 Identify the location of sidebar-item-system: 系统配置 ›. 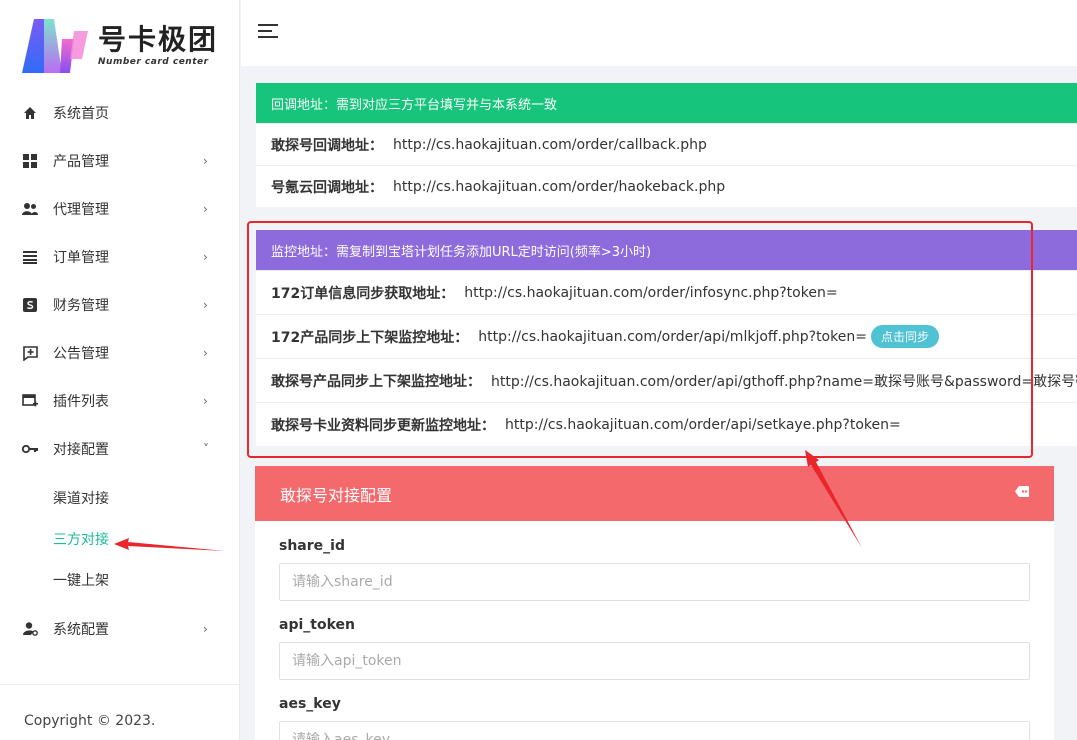
(120, 629).